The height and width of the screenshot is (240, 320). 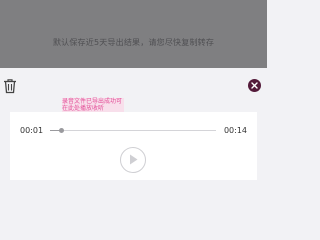 What do you see at coordinates (254, 85) in the screenshot?
I see `close-icon` at bounding box center [254, 85].